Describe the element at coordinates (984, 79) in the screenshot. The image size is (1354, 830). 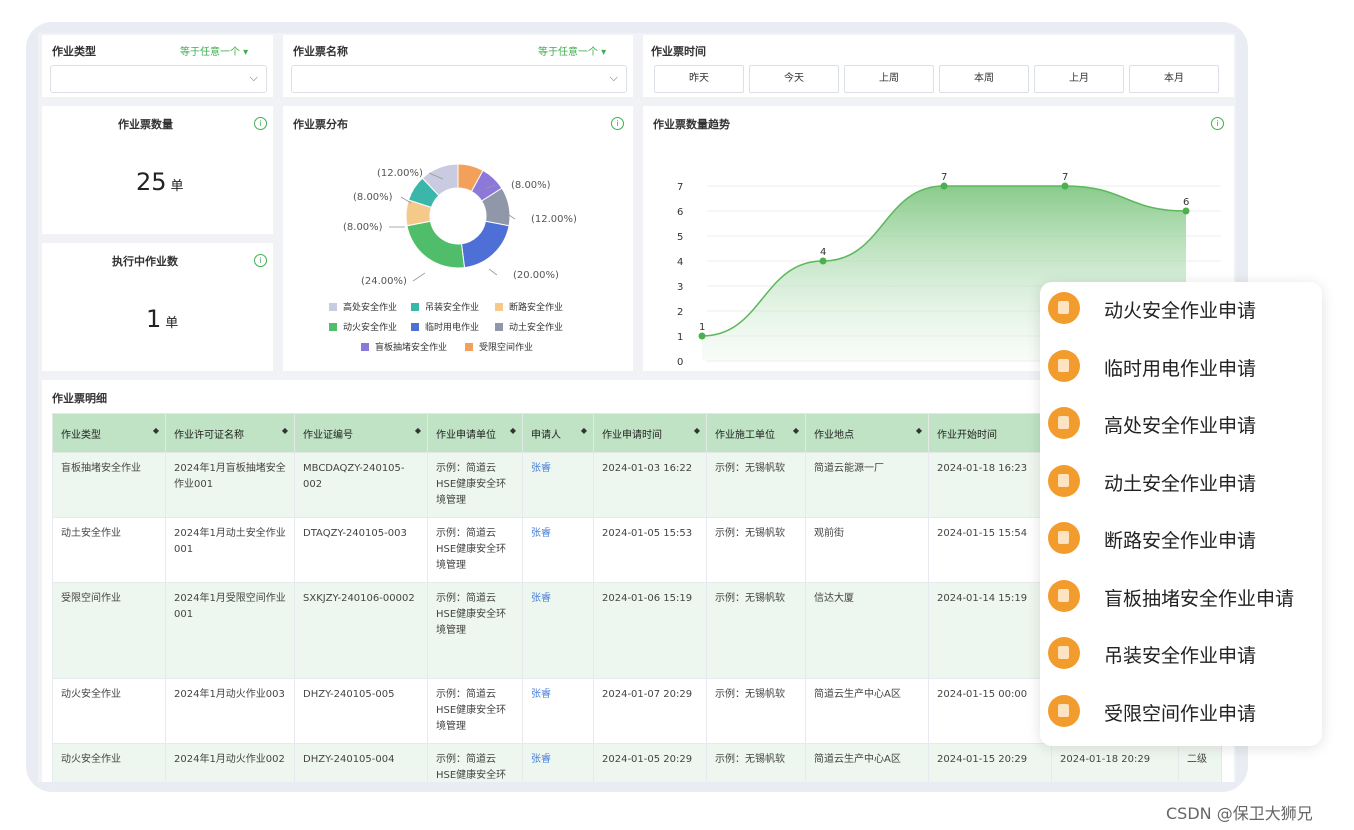
I see `time-btn-this-week: 本周` at that location.